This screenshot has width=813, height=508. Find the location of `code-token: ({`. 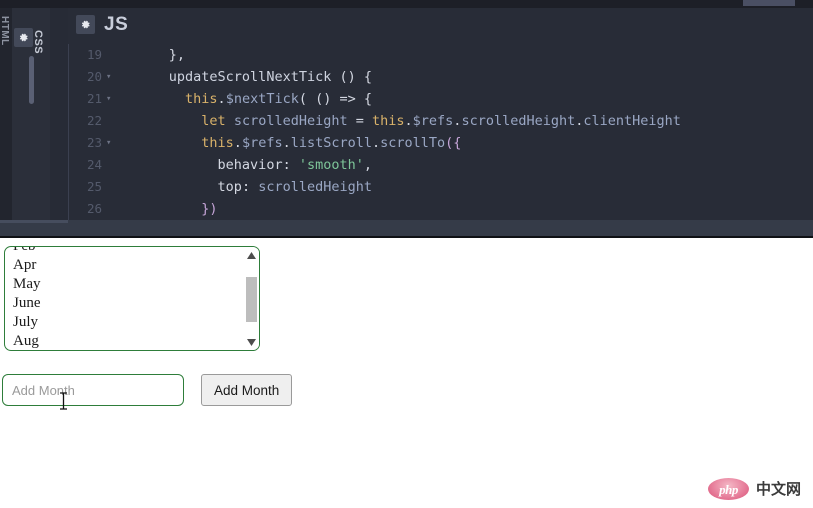

code-token: ({ is located at coordinates (453, 143).